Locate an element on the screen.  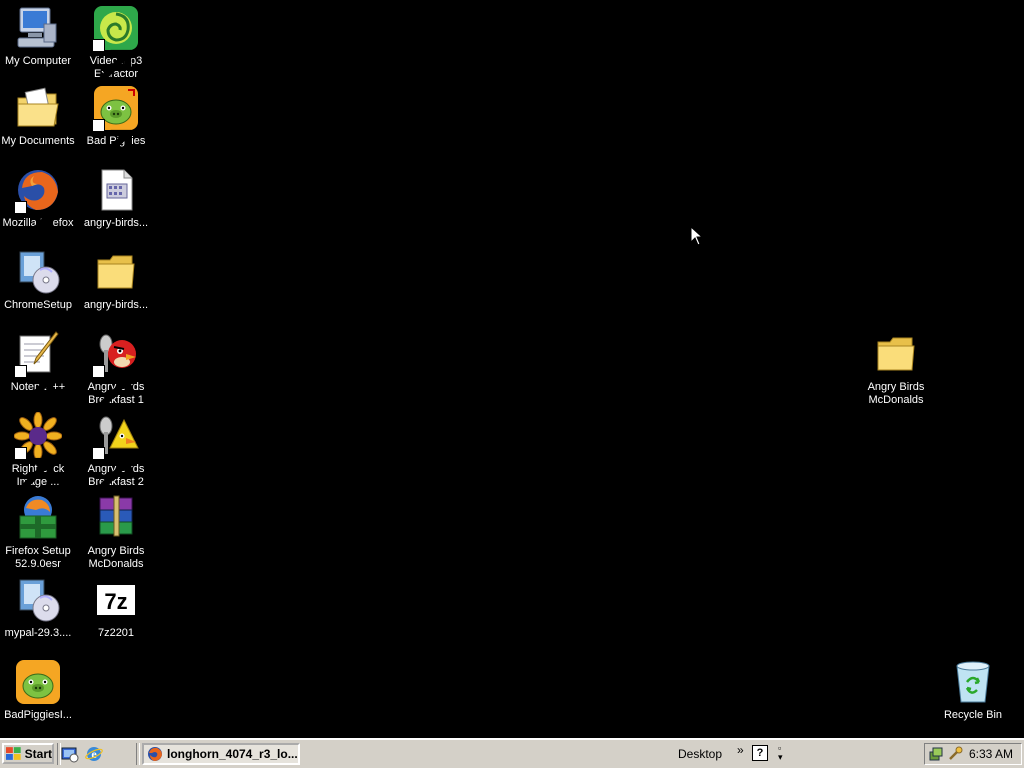
icon-label: 7z2201 is located at coordinates (116, 633).